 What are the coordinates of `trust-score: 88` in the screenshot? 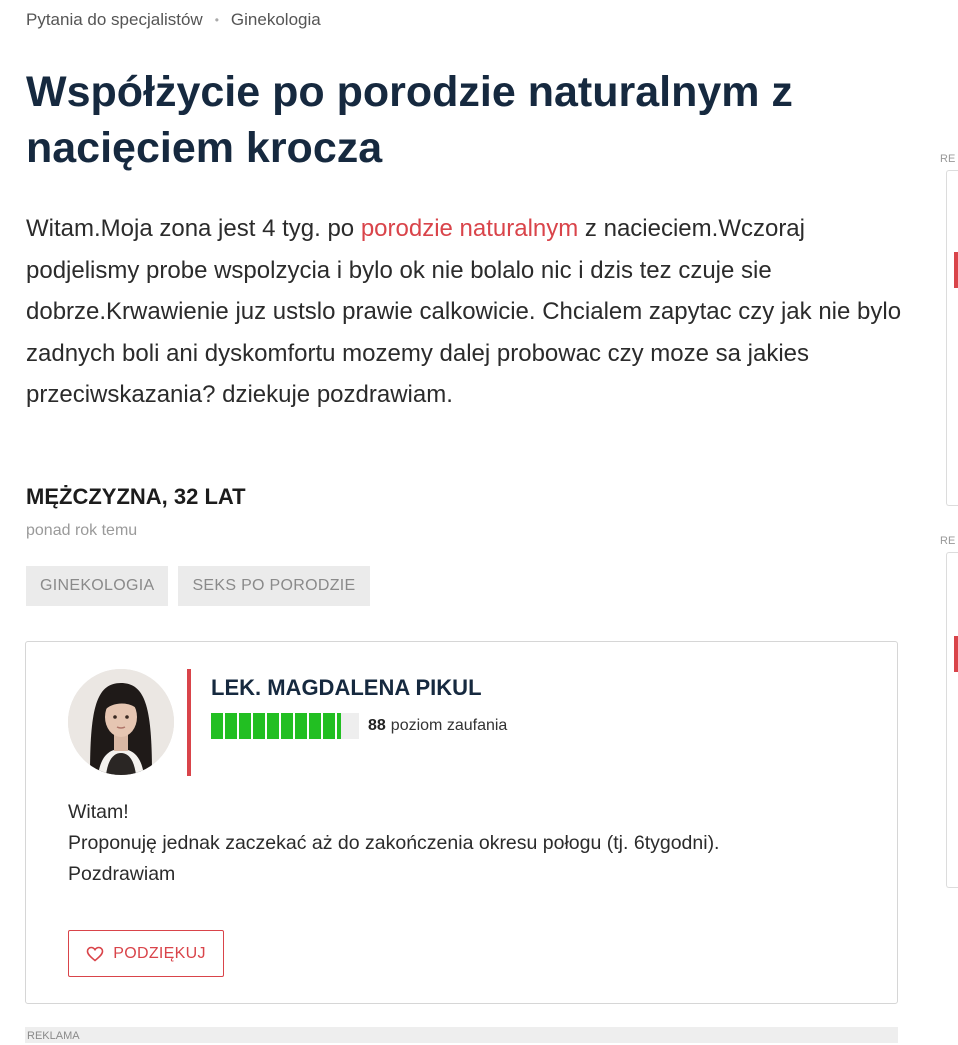 It's located at (377, 725).